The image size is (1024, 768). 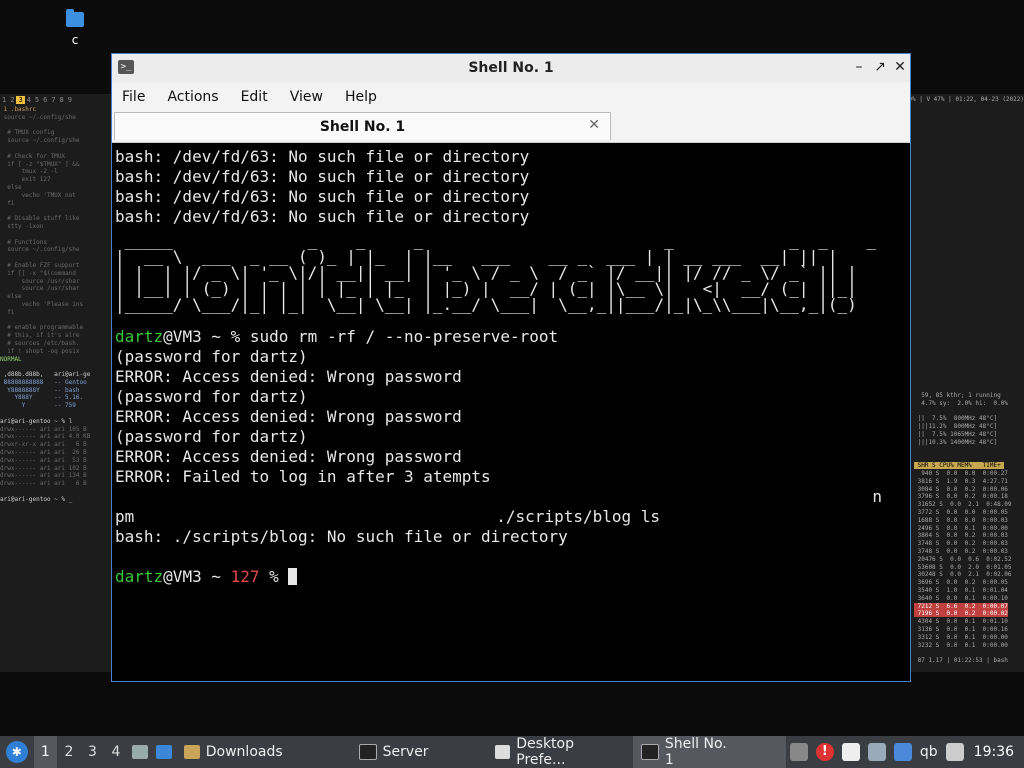 I want to click on clock: 19:36, so click(x=994, y=752).